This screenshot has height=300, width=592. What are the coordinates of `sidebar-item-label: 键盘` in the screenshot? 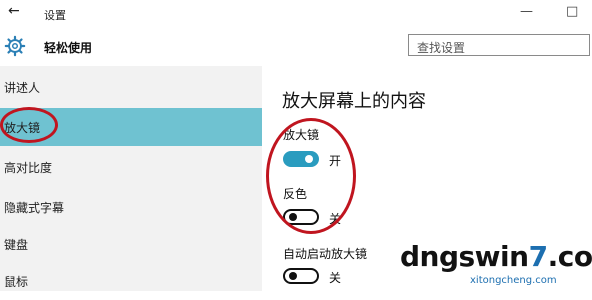 It's located at (16, 245).